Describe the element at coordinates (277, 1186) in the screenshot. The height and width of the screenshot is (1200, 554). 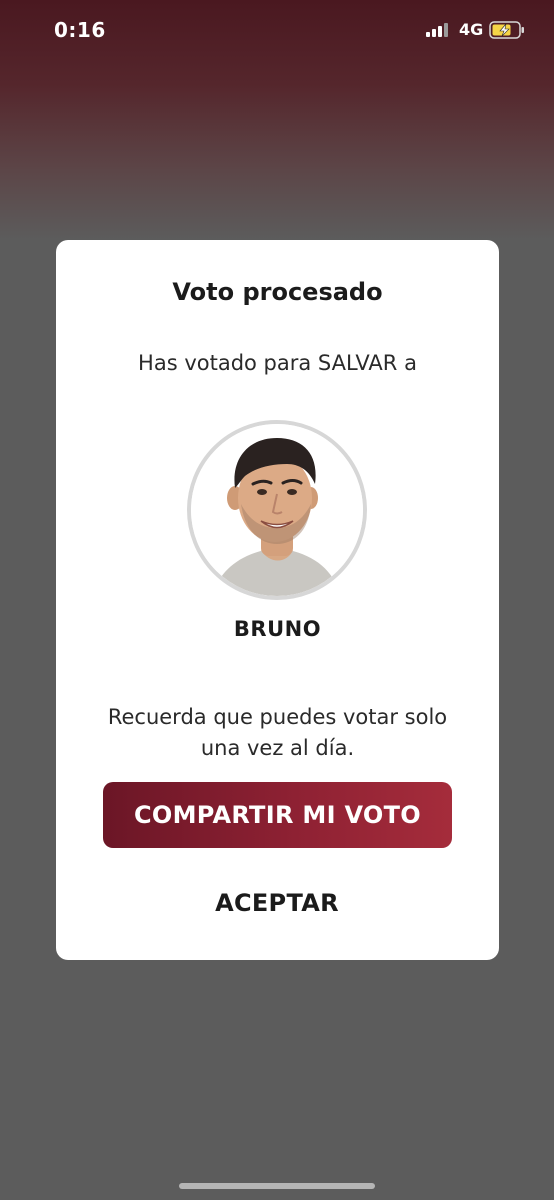
I see `home-indicator` at that location.